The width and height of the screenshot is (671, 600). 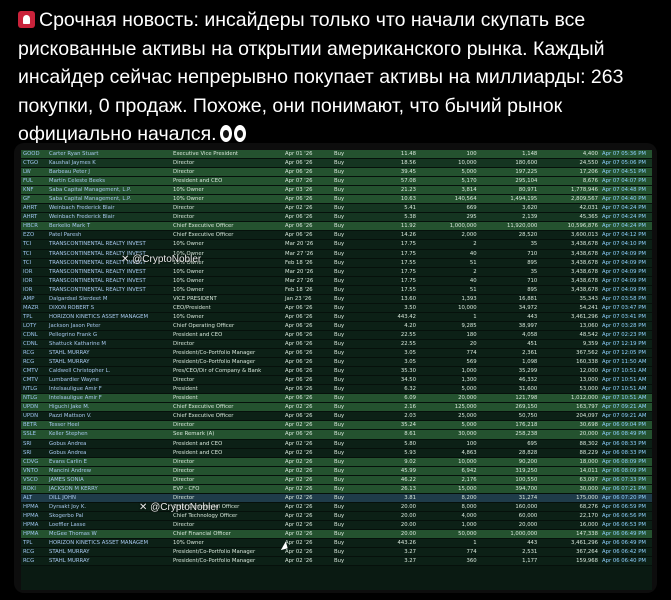 I want to click on table-cell: 20.00, so click(x=396, y=534).